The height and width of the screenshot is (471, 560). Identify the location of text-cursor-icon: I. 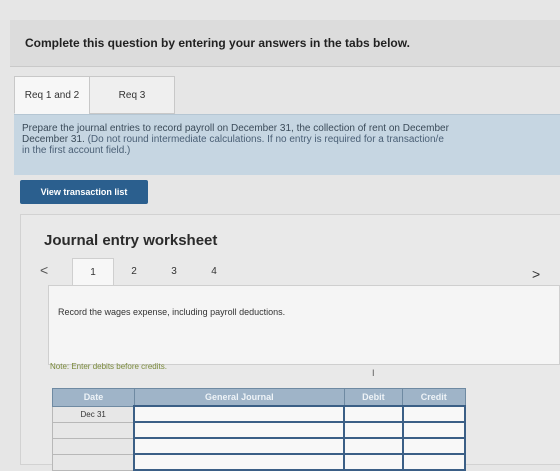
(373, 373).